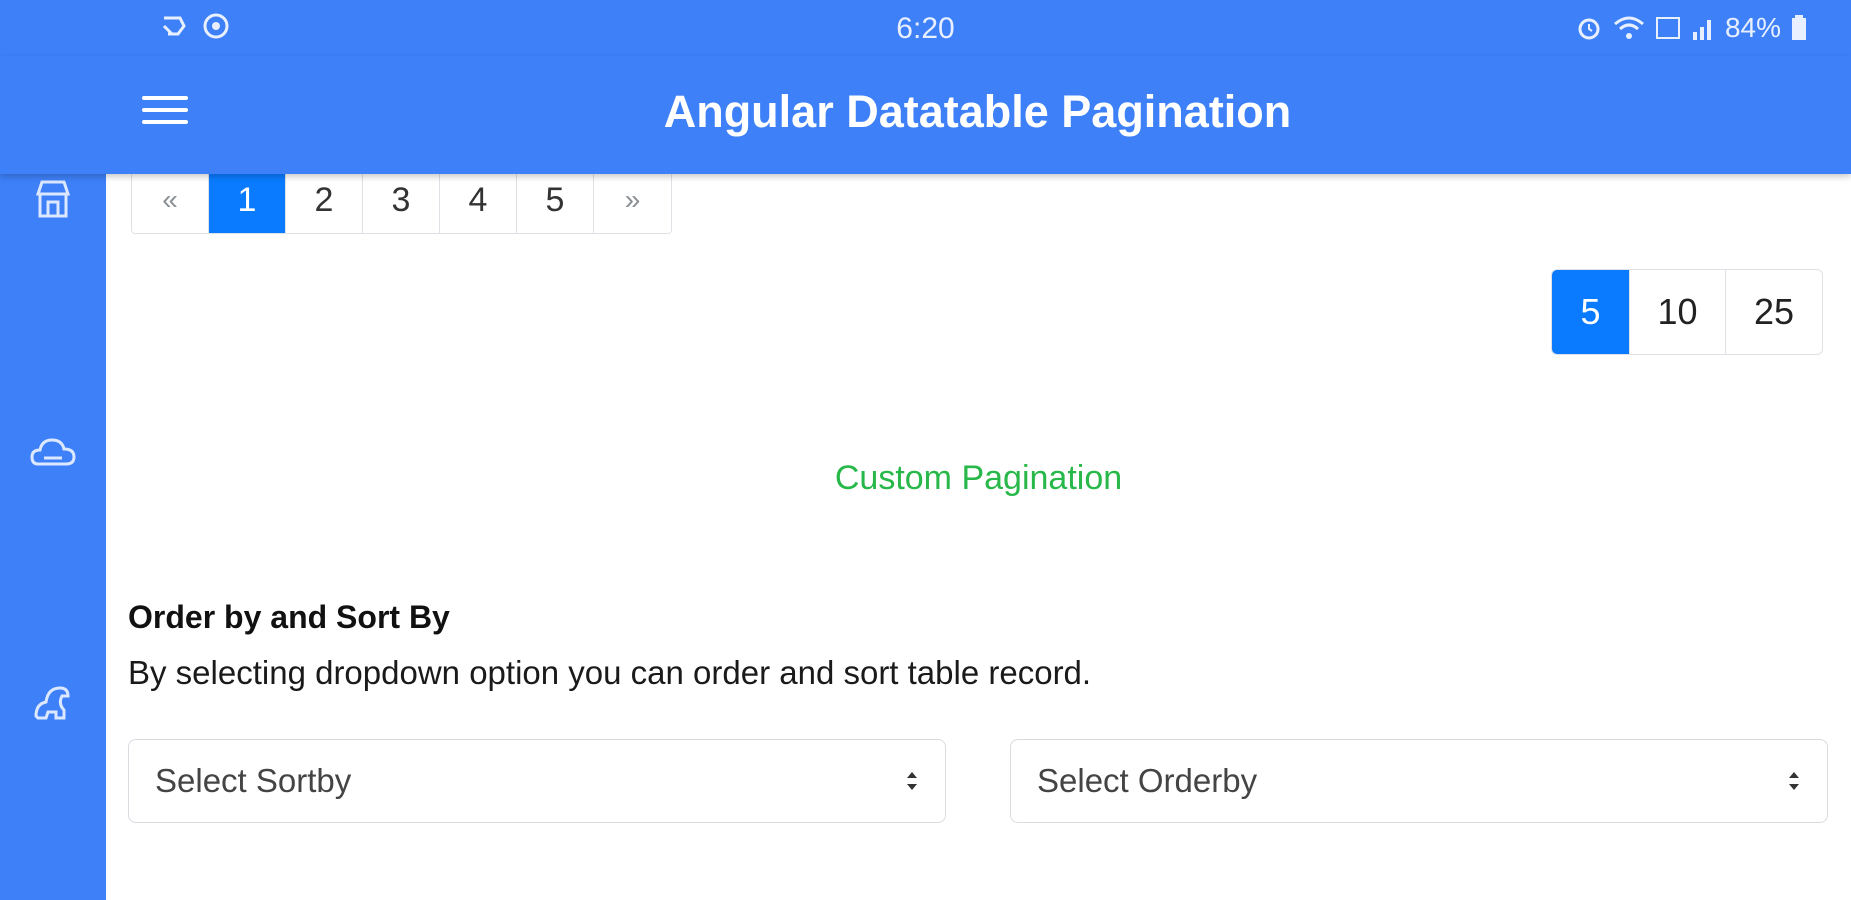 This screenshot has height=900, width=1851. What do you see at coordinates (1752, 27) in the screenshot?
I see `battery-percent: 84%` at bounding box center [1752, 27].